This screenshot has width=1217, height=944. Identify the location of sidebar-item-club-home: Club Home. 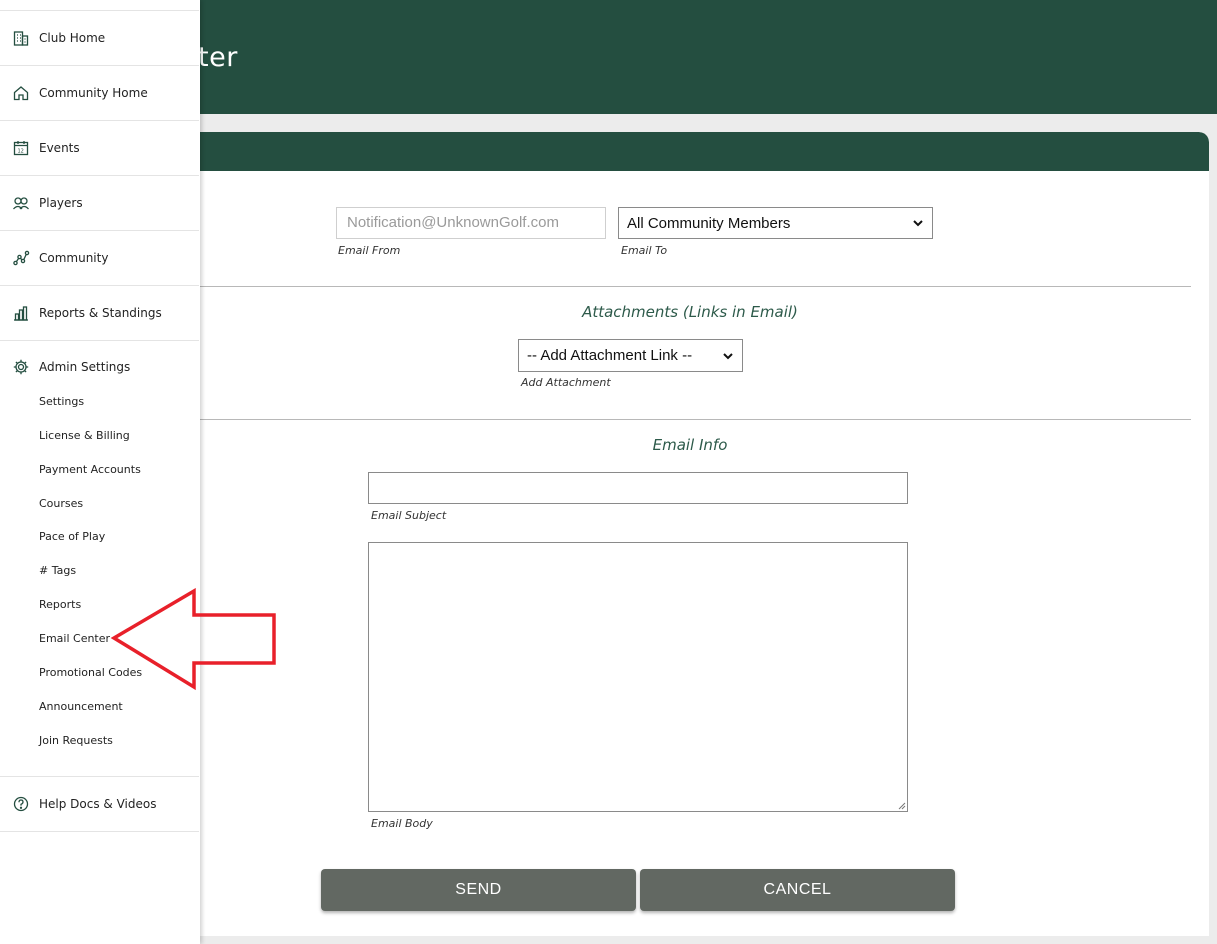
(99, 38).